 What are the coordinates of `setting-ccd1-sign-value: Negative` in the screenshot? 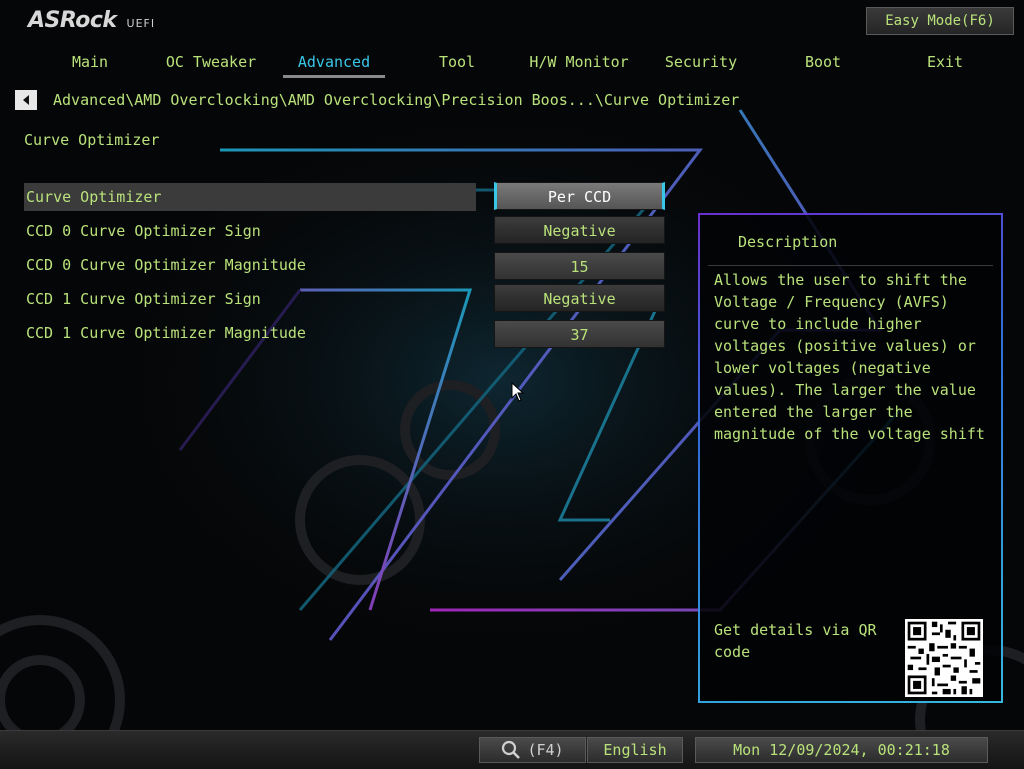 It's located at (579, 298).